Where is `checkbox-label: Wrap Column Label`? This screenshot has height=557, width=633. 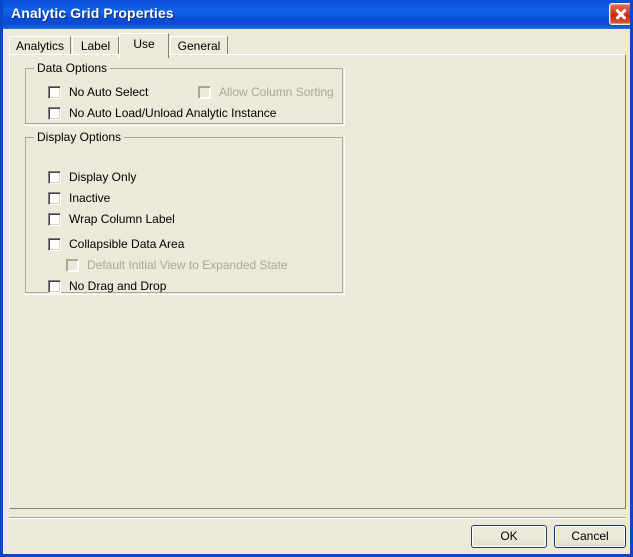 checkbox-label: Wrap Column Label is located at coordinates (122, 219).